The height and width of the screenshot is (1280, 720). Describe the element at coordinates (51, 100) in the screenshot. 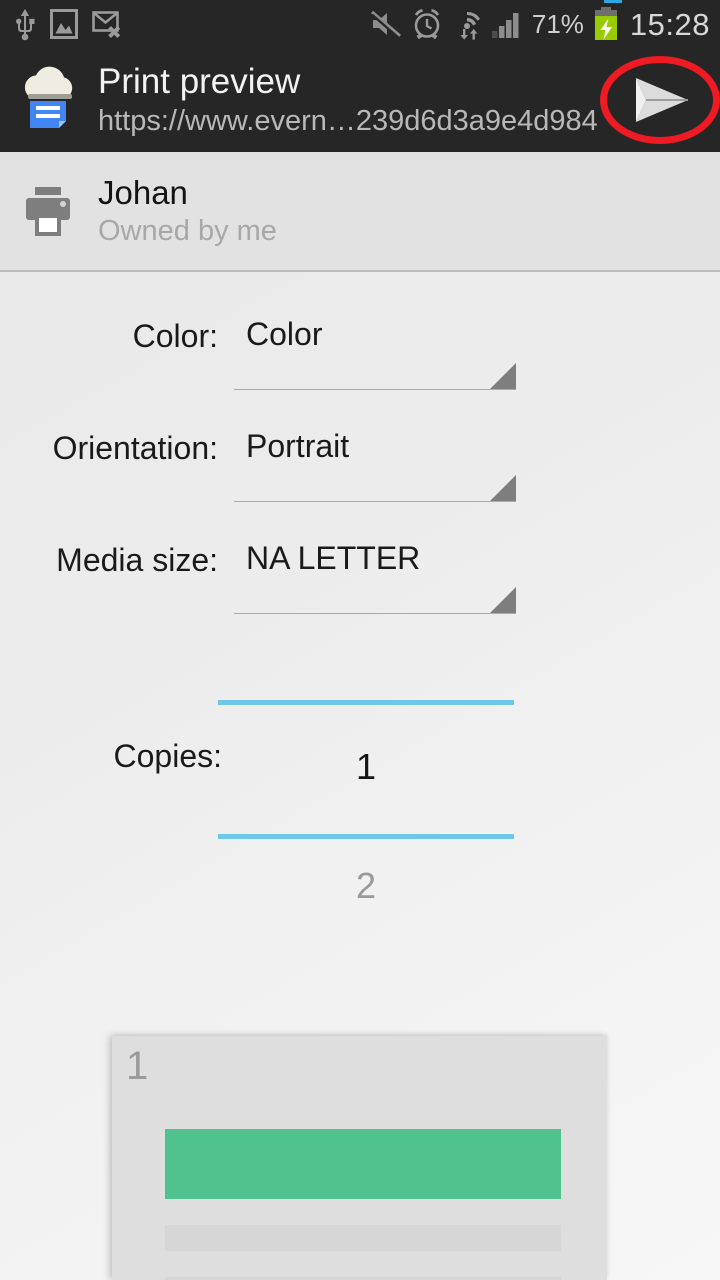

I see `cloud-print-icon` at that location.